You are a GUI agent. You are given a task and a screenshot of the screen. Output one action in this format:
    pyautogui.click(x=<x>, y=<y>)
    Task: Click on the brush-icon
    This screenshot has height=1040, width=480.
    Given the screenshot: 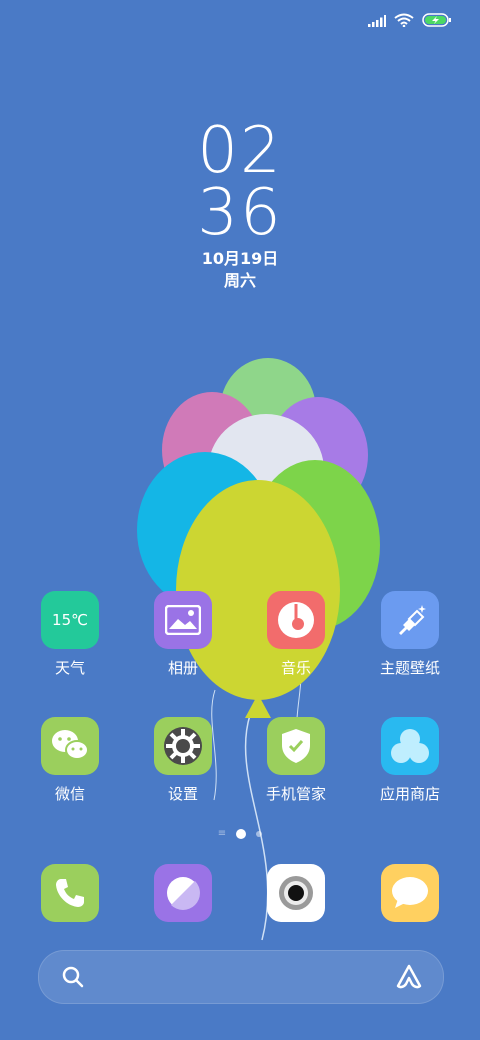 What is the action you would take?
    pyautogui.click(x=410, y=620)
    